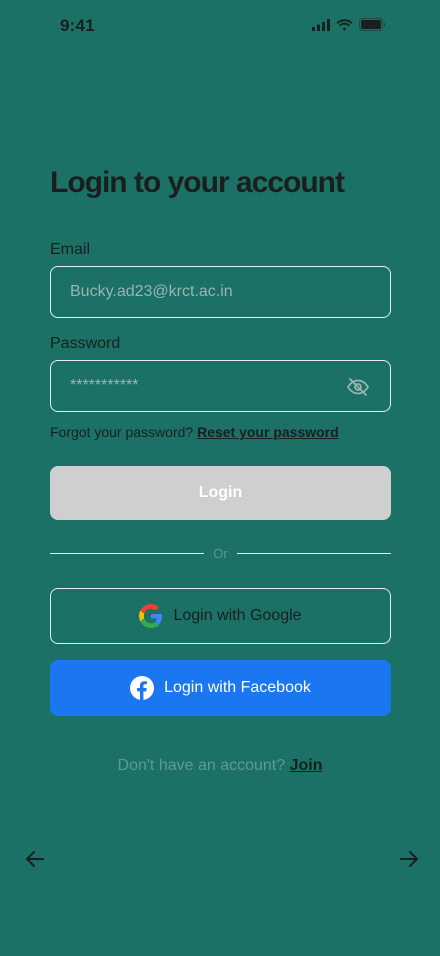  What do you see at coordinates (142, 688) in the screenshot?
I see `facebook-f-icon` at bounding box center [142, 688].